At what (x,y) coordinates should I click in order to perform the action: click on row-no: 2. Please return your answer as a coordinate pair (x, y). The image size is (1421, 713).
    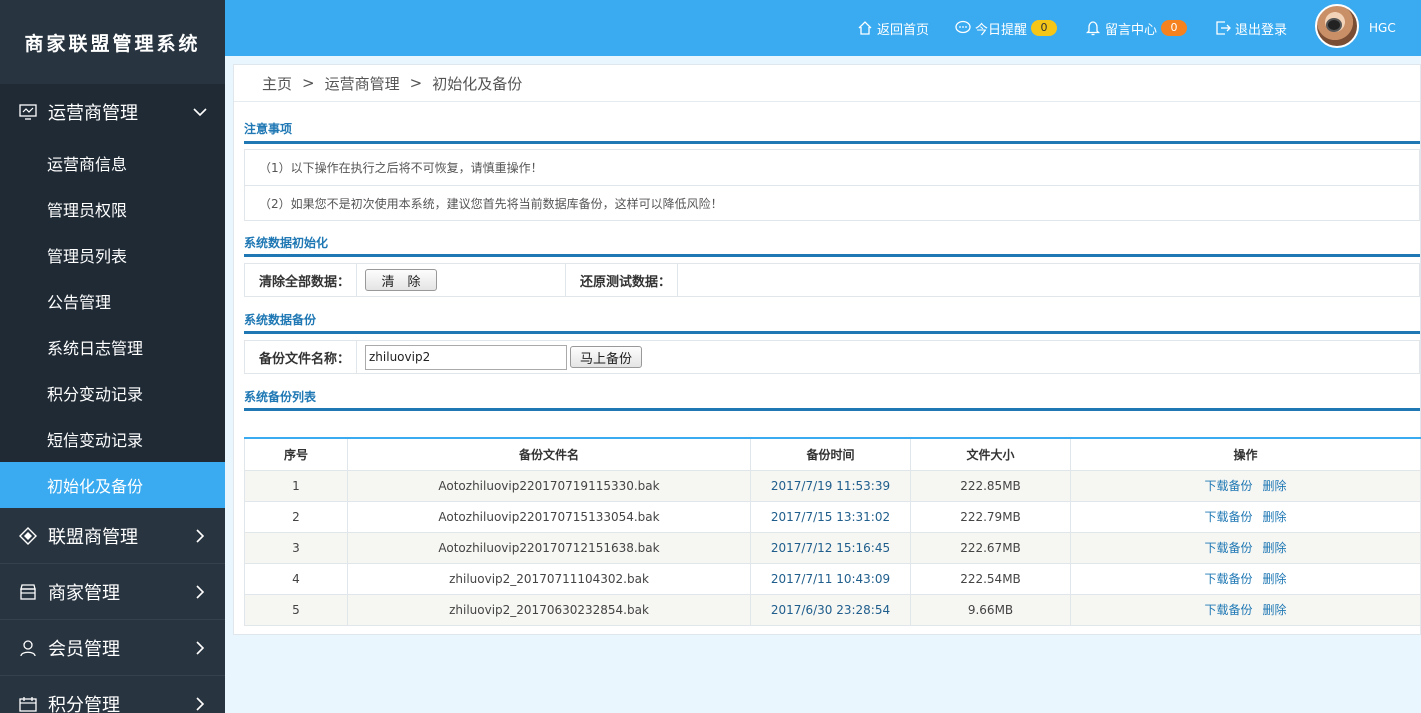
    Looking at the image, I should click on (296, 516).